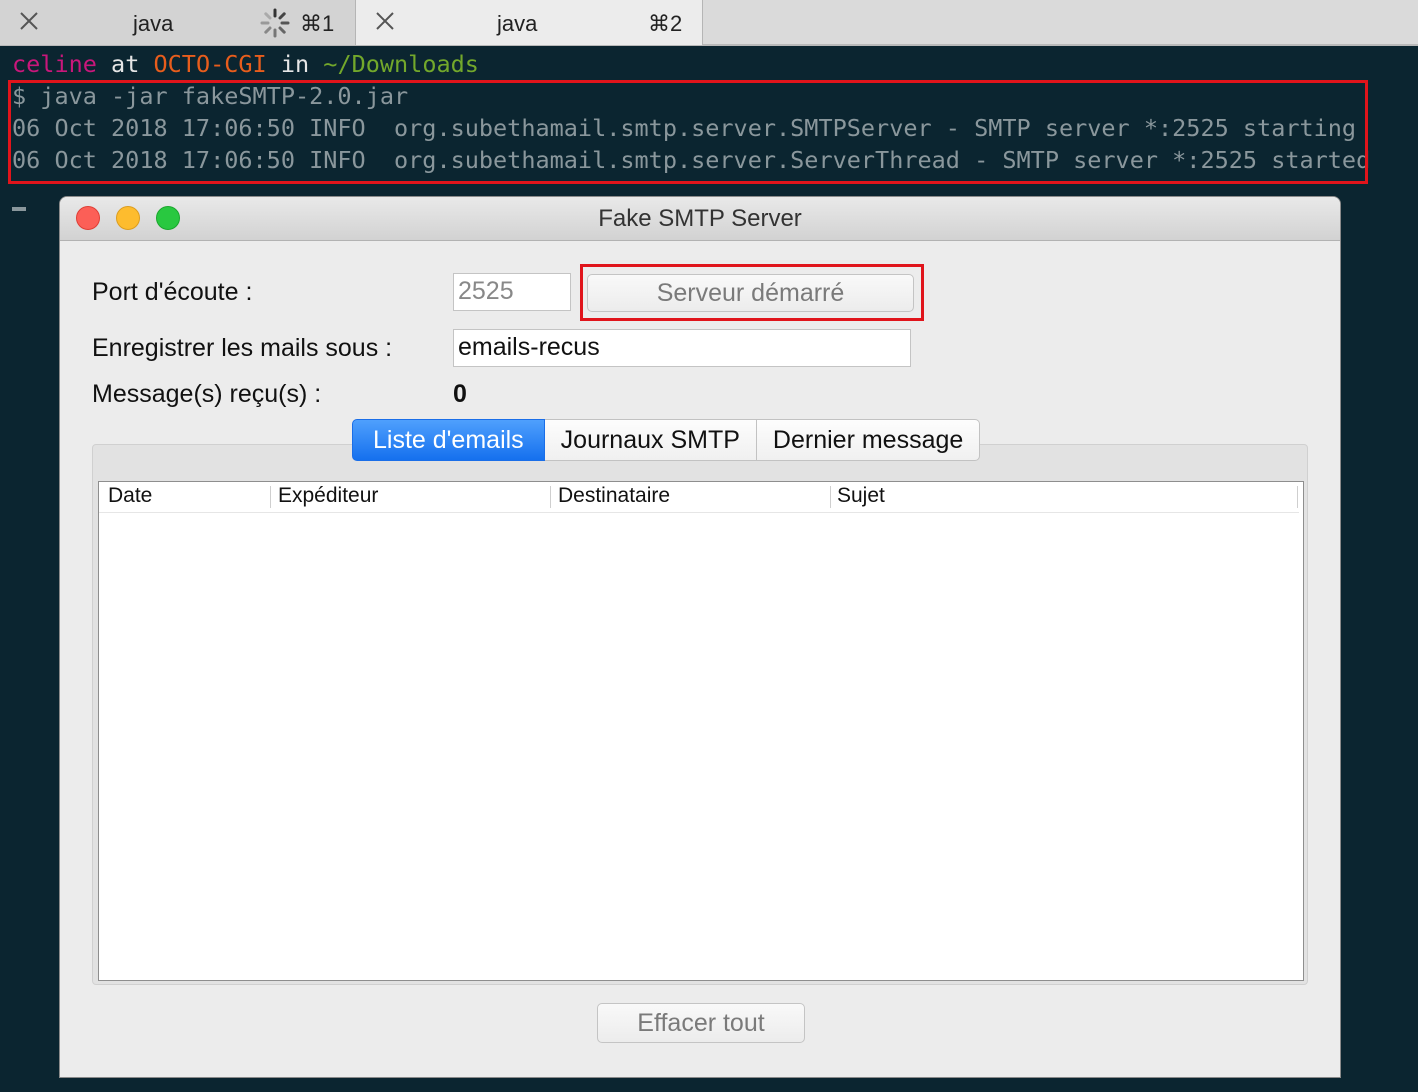  Describe the element at coordinates (317, 23) in the screenshot. I see `tab-shortcut: ⌘1` at that location.